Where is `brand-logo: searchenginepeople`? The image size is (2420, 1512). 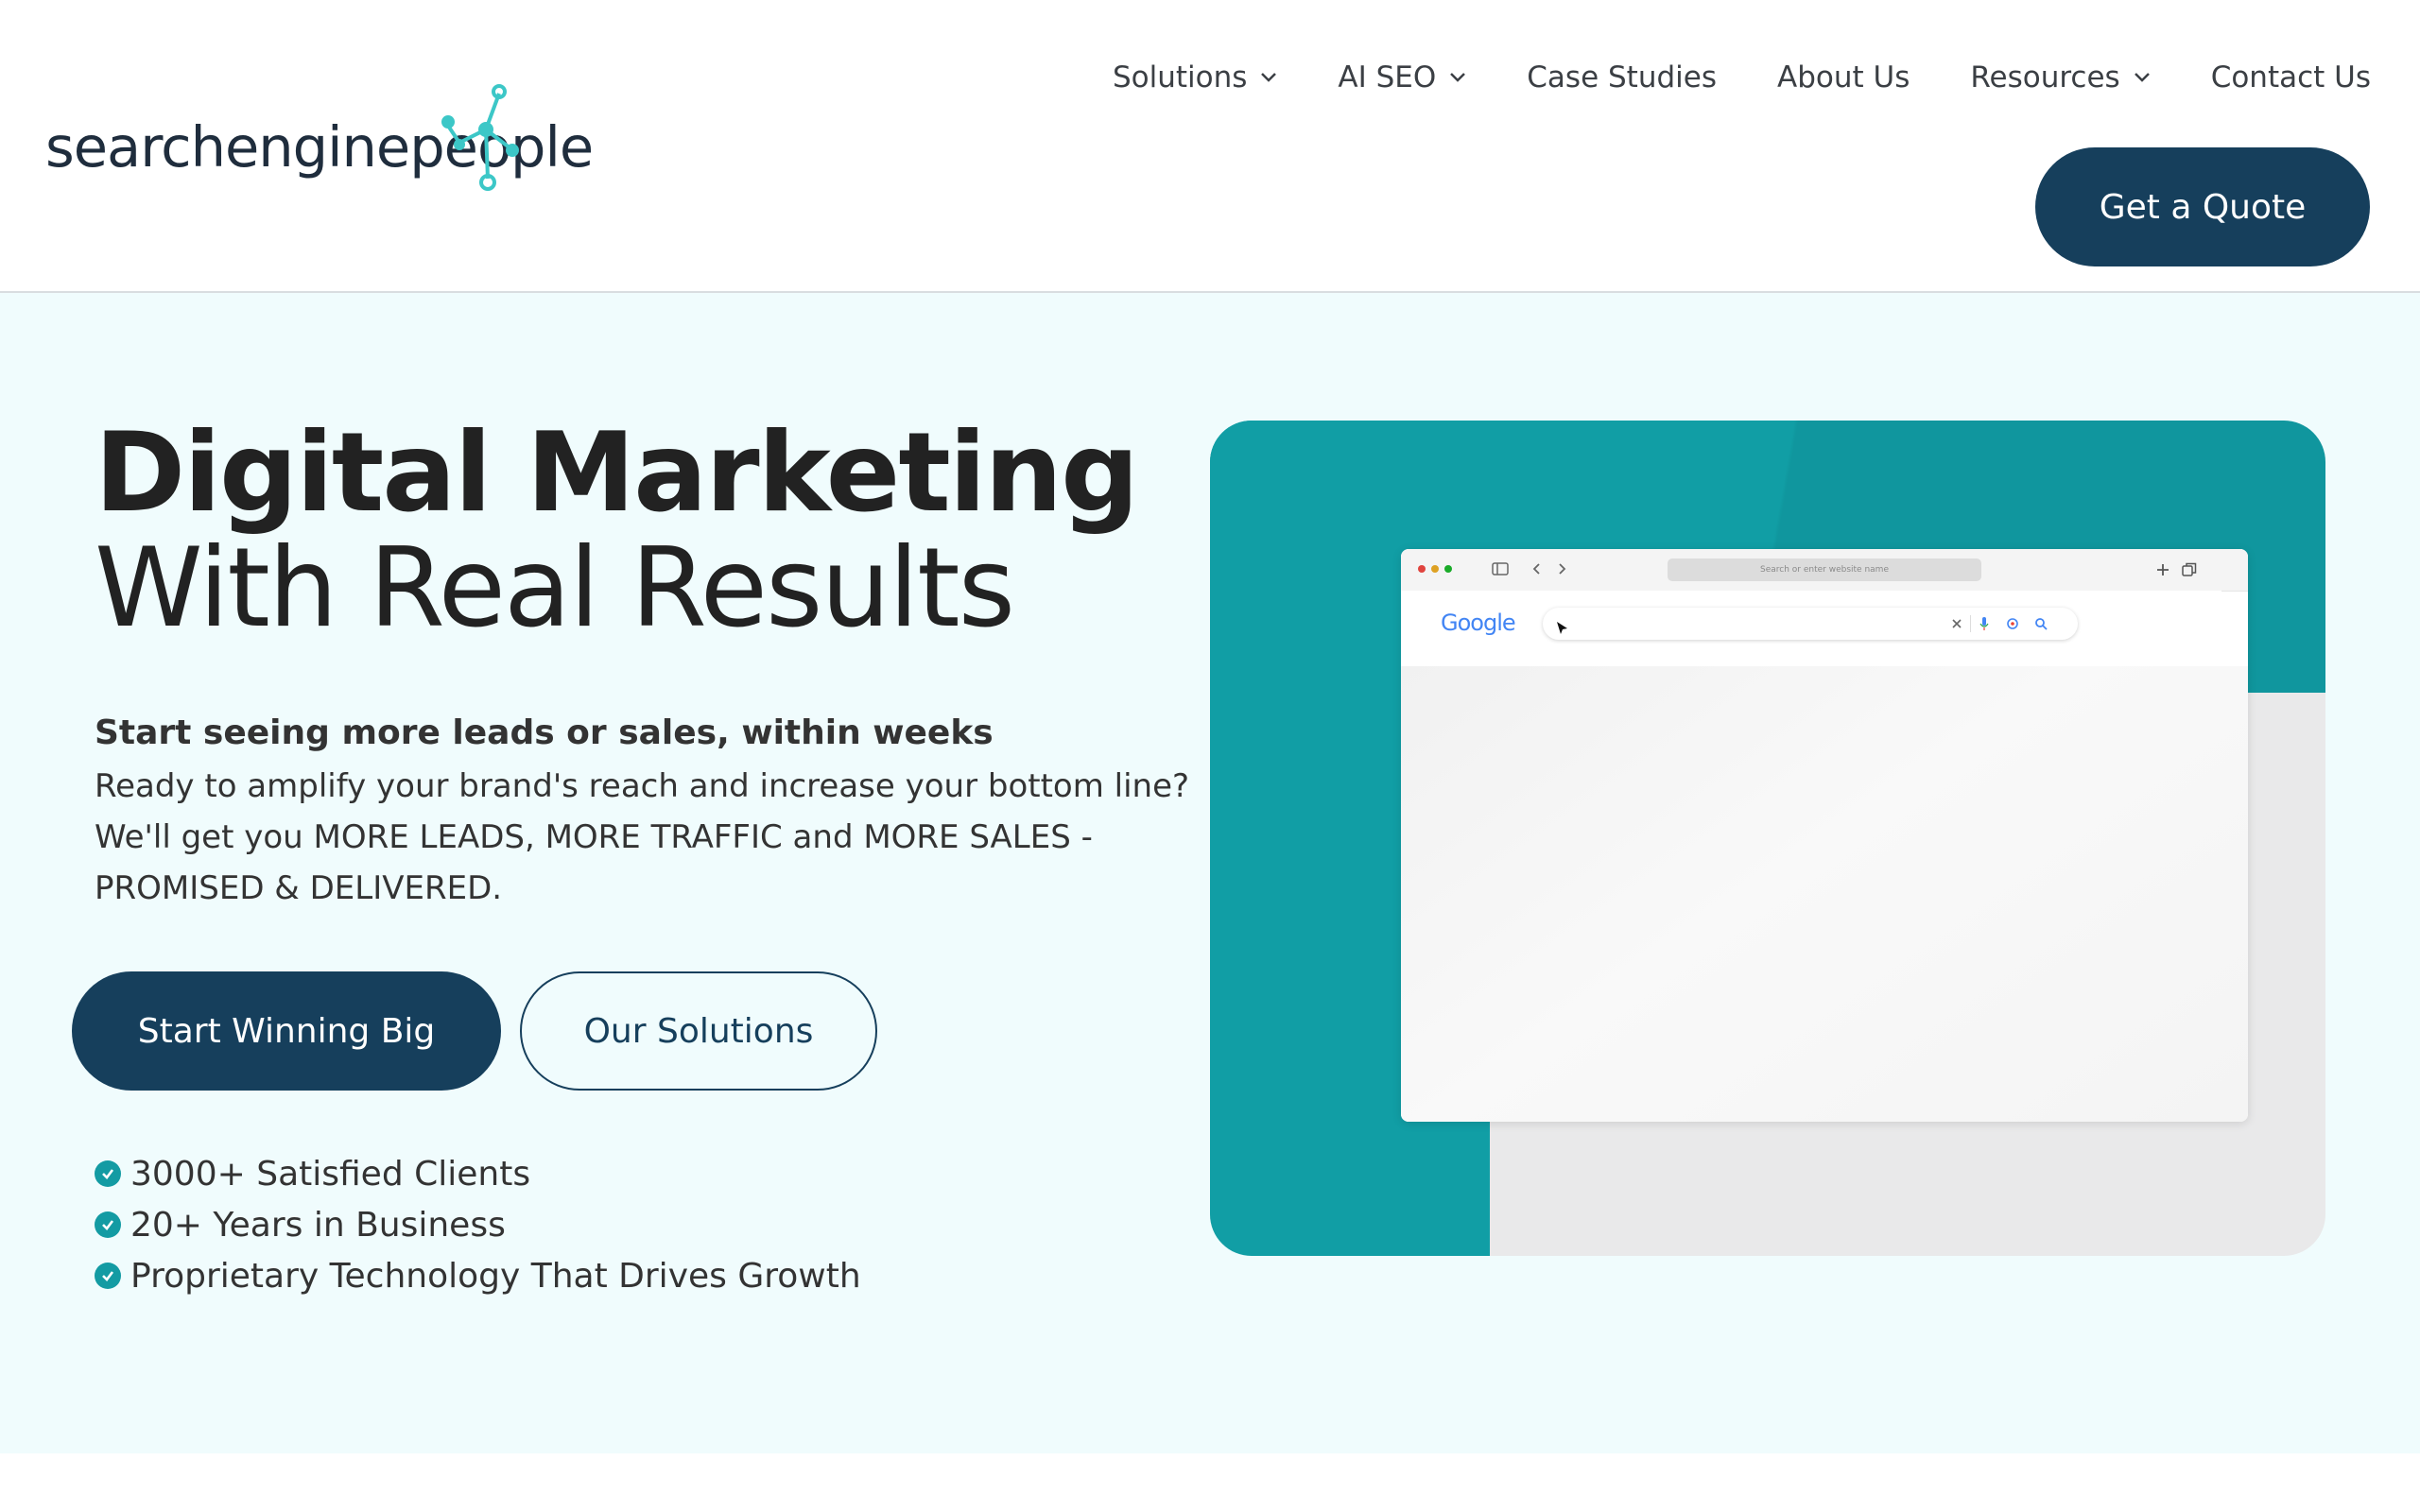
brand-logo: searchenginepeople is located at coordinates (329, 143).